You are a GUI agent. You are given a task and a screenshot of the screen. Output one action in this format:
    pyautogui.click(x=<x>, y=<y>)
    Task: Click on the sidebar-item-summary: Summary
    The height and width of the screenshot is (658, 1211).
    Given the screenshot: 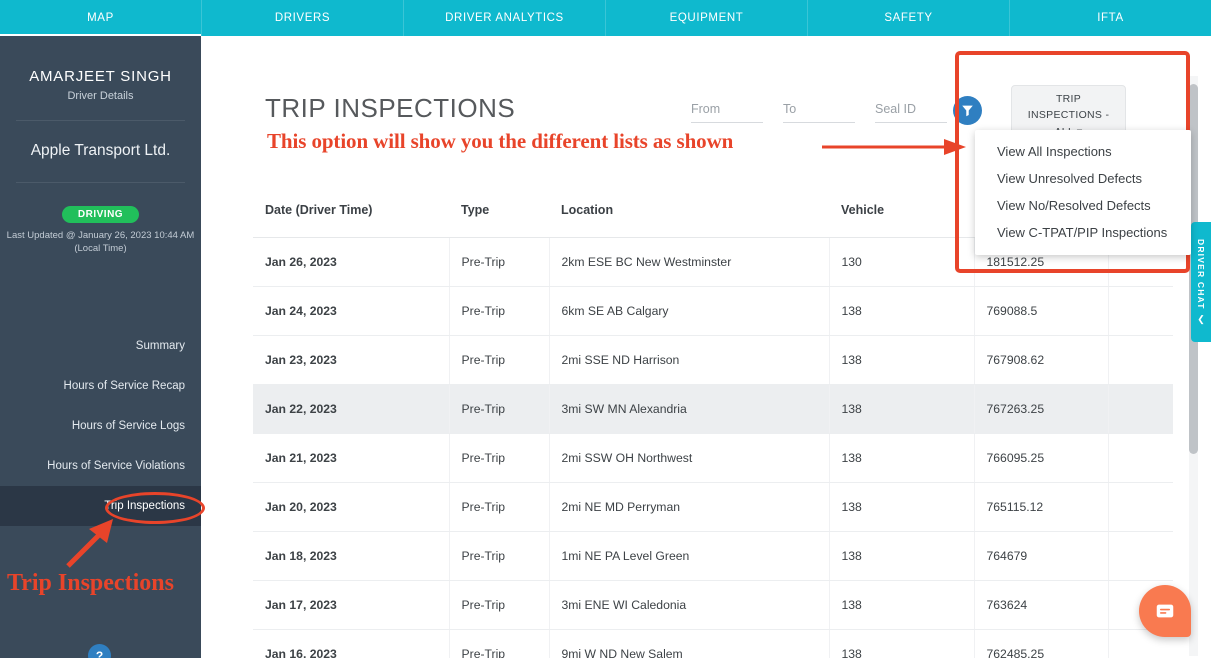 What is the action you would take?
    pyautogui.click(x=100, y=346)
    